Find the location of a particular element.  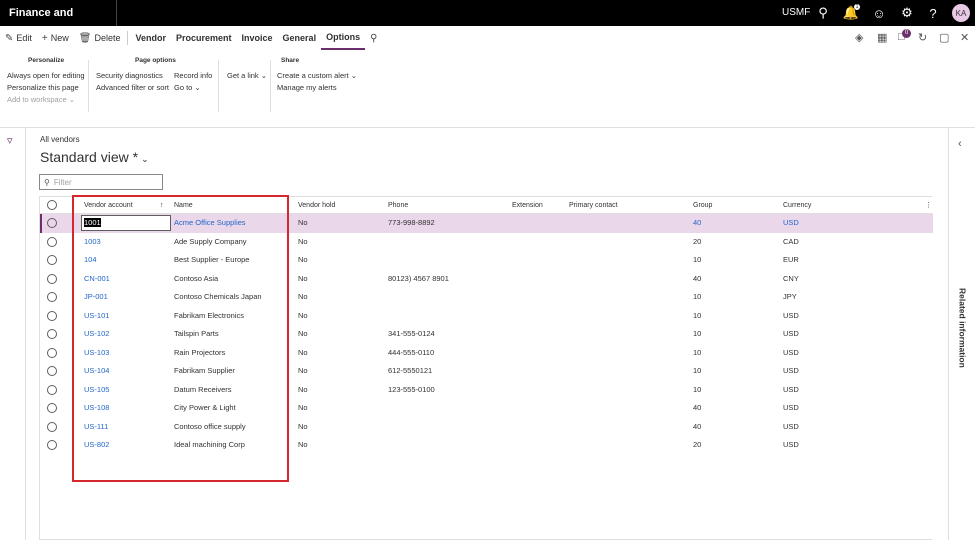

tab-invoice: Invoice is located at coordinates (257, 38).